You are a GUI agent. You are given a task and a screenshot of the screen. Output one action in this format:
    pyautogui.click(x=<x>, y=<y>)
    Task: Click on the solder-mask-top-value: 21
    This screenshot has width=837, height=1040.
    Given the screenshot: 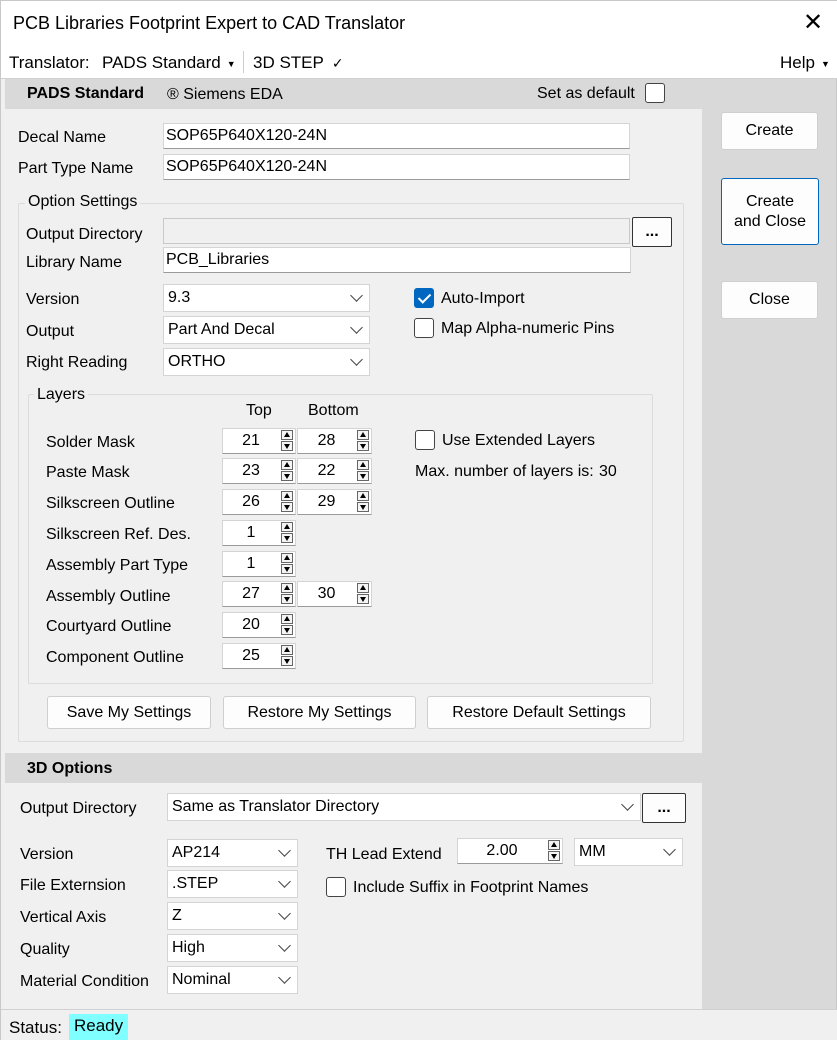 What is the action you would take?
    pyautogui.click(x=251, y=440)
    